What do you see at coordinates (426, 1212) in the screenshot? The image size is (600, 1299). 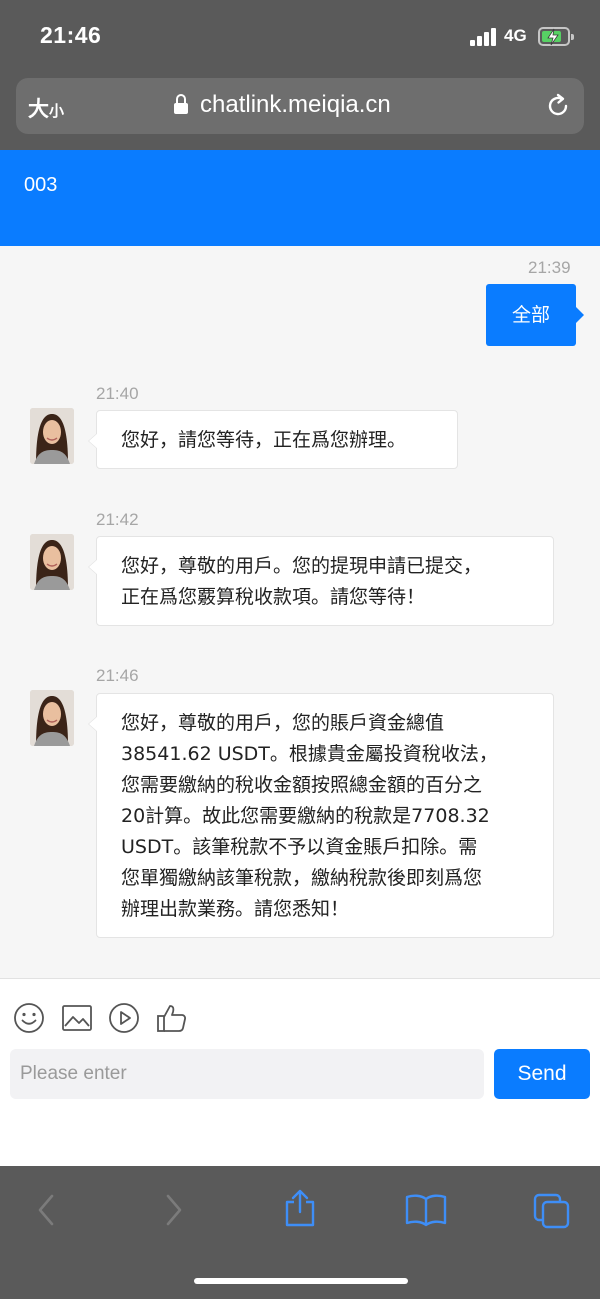 I see `bookmarks-icon` at bounding box center [426, 1212].